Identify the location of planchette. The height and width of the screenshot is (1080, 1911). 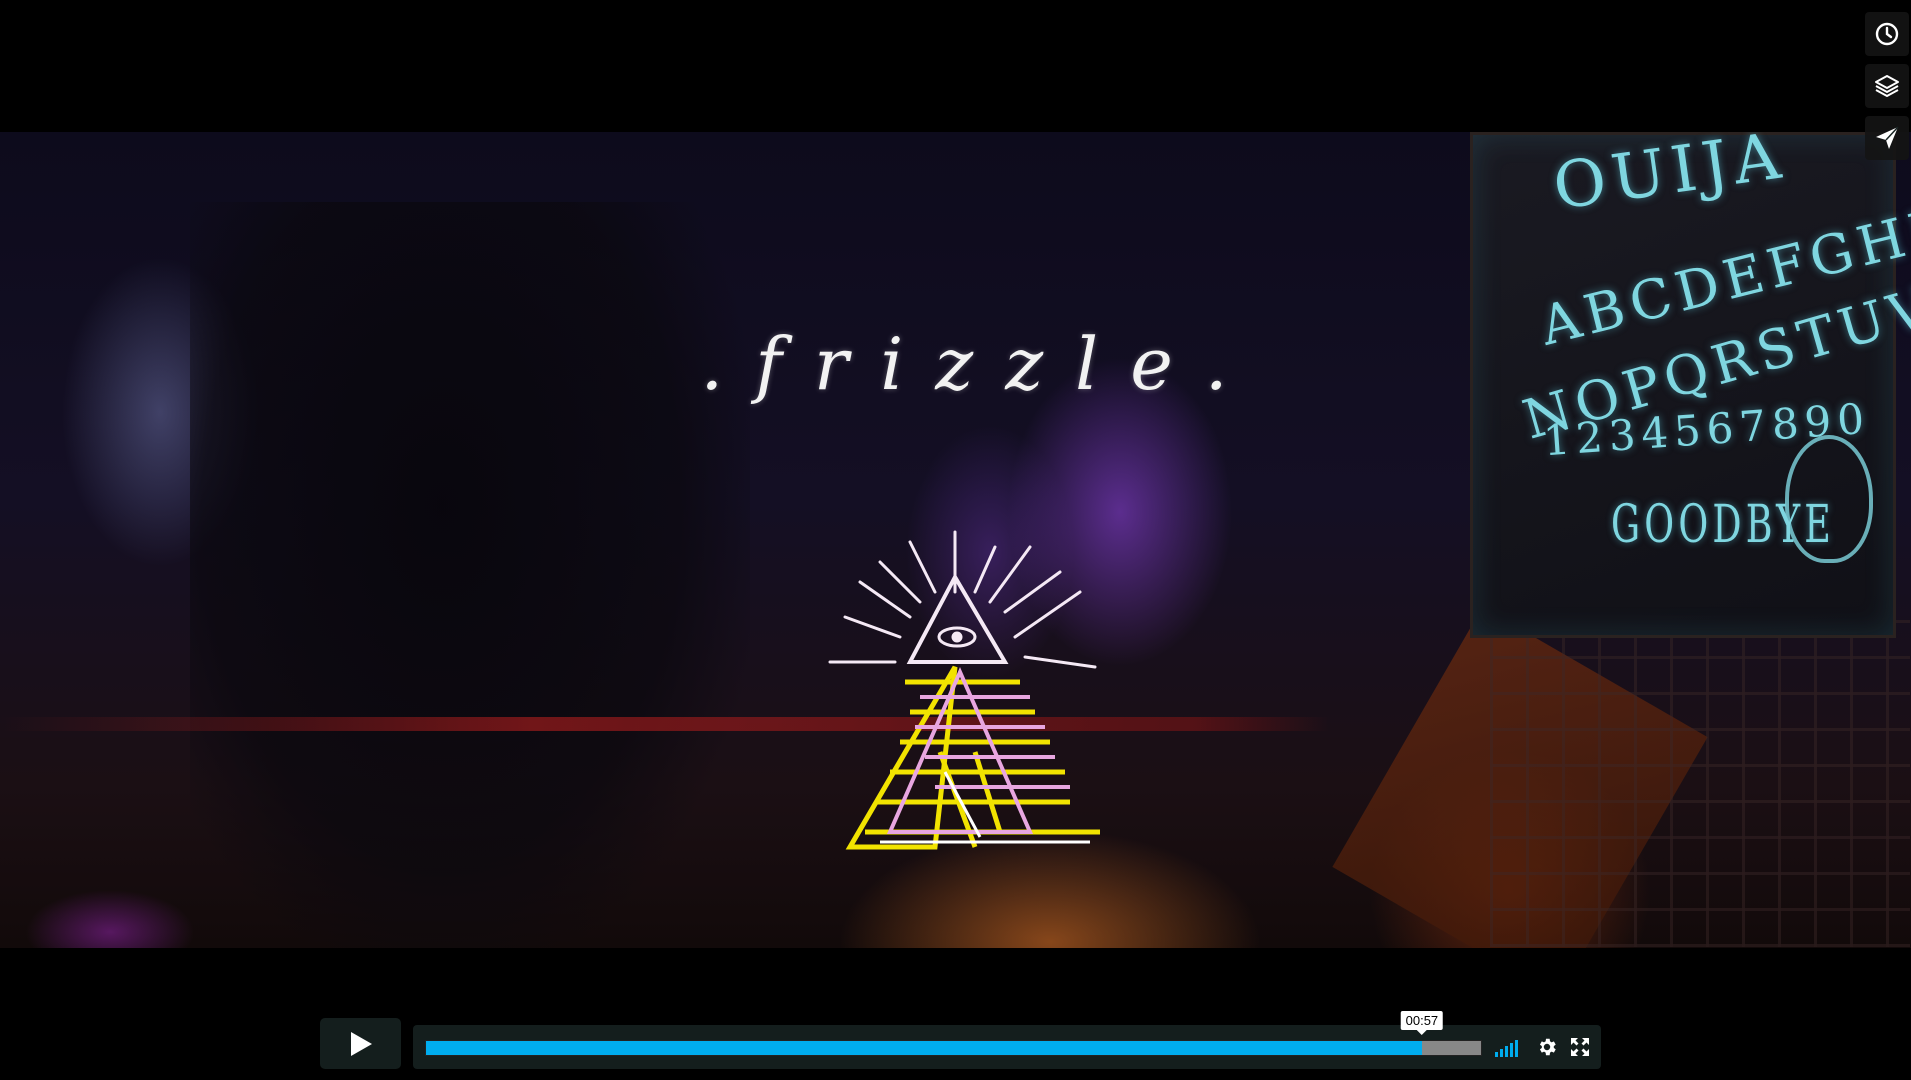
(1829, 499).